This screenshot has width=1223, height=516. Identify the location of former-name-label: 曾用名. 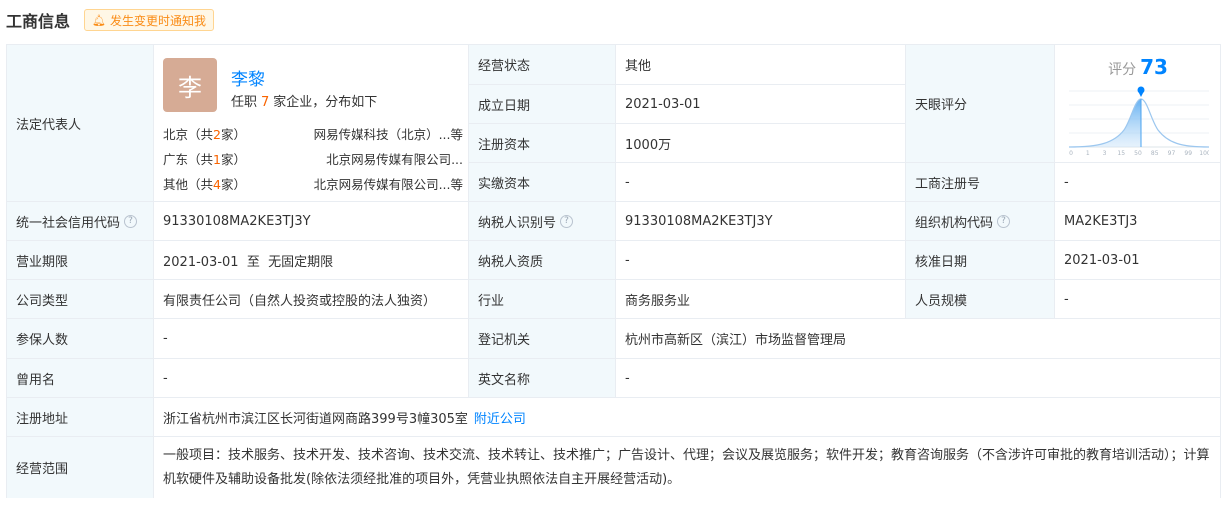
(80, 378).